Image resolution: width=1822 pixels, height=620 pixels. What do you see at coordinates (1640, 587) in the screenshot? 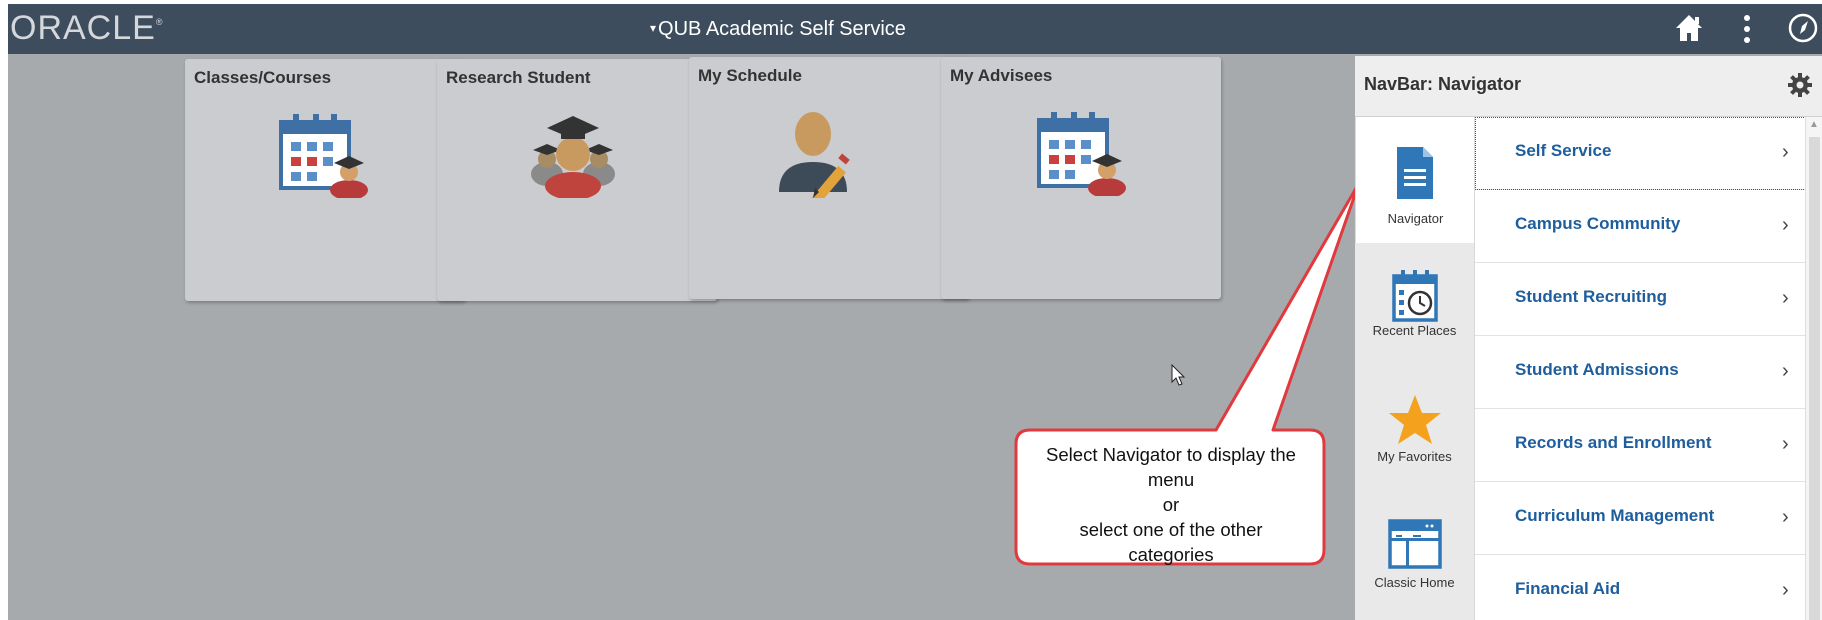
I see `menu-item-financial-aid: Financial Aid ›` at bounding box center [1640, 587].